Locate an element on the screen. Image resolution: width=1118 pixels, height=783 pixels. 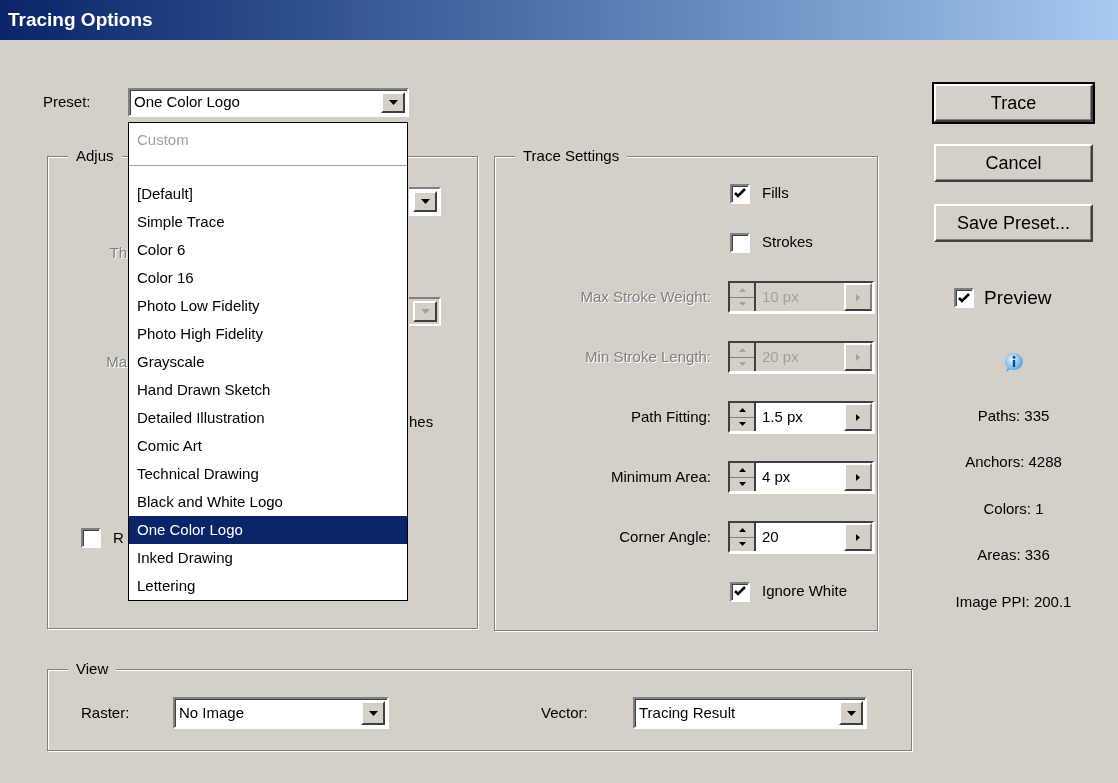
field-label: Th is located at coordinates (118, 253).